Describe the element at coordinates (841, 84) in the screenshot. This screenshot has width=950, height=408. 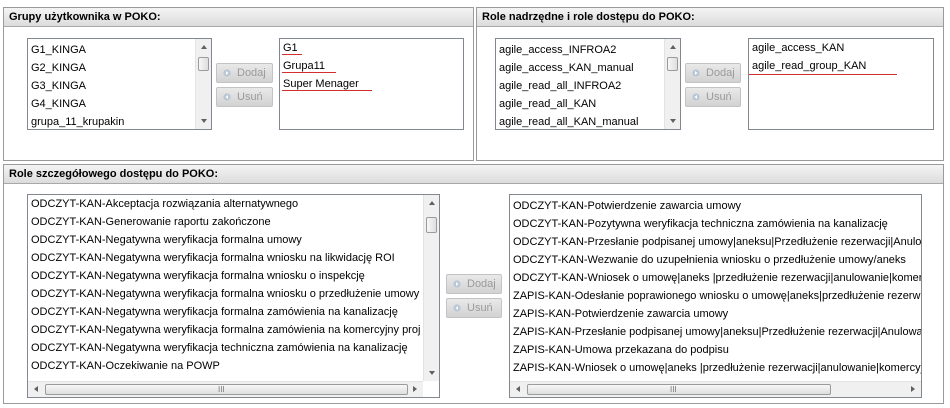
I see `parent-roles-assigned-list: agile_access_KAN agile_read_group_KAN` at that location.